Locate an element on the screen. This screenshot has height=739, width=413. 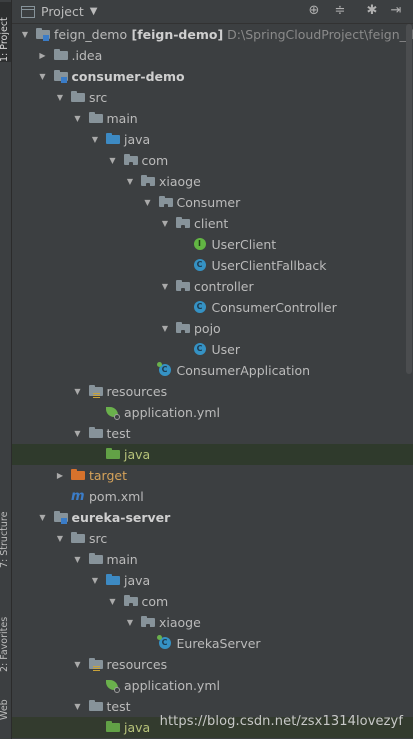
project-title: Project is located at coordinates (62, 11).